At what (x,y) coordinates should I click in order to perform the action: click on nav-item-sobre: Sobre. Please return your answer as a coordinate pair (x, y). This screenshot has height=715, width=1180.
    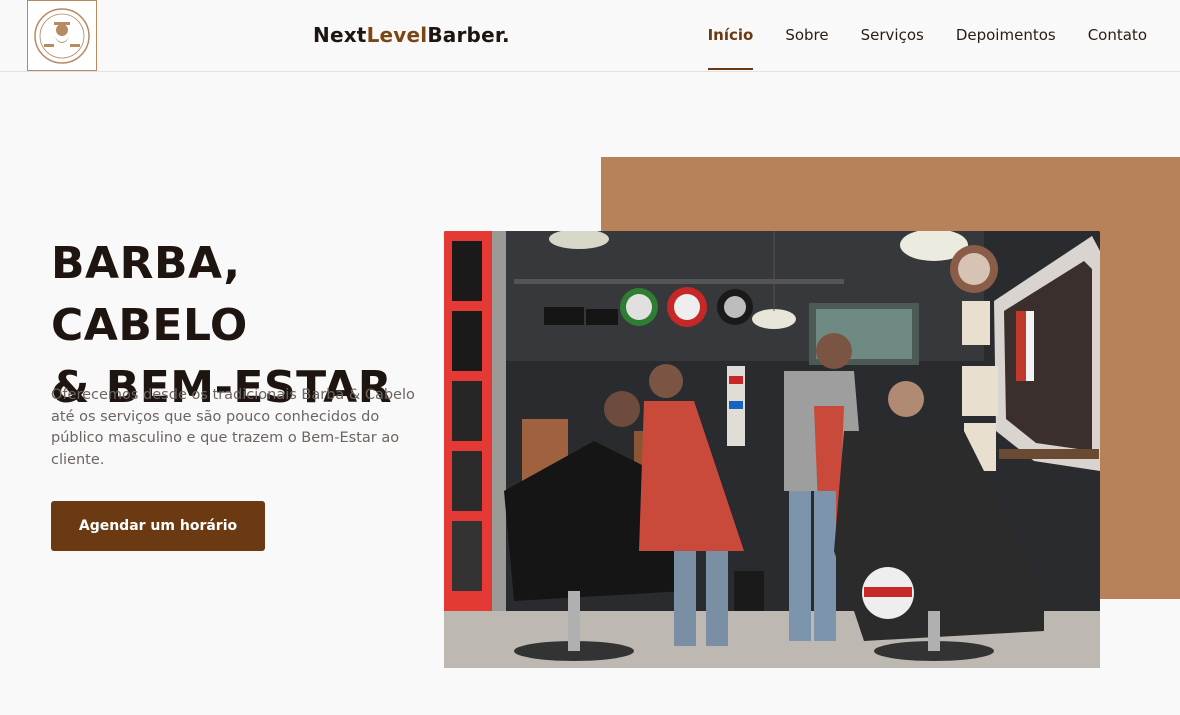
    Looking at the image, I should click on (806, 48).